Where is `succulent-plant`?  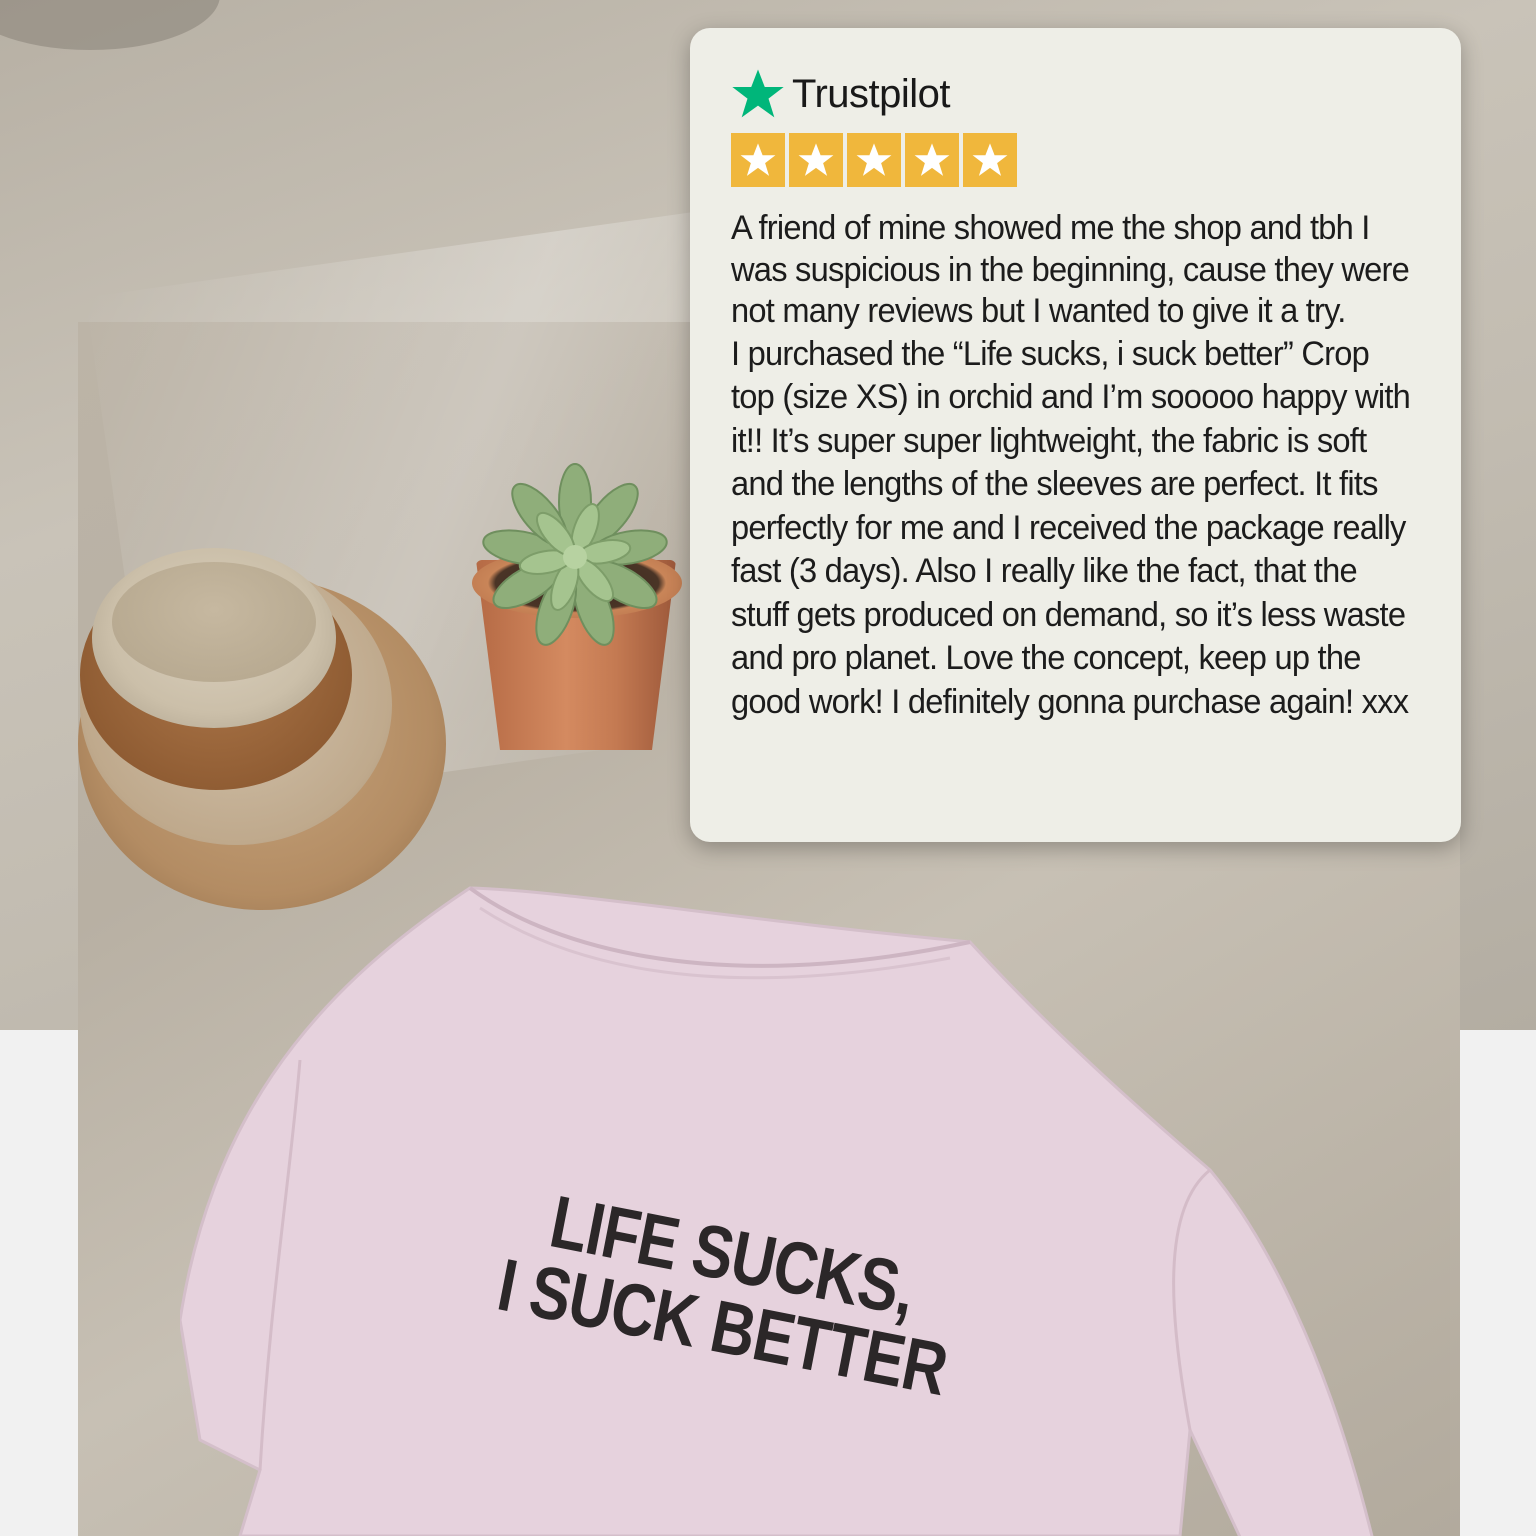 succulent-plant is located at coordinates (575, 554).